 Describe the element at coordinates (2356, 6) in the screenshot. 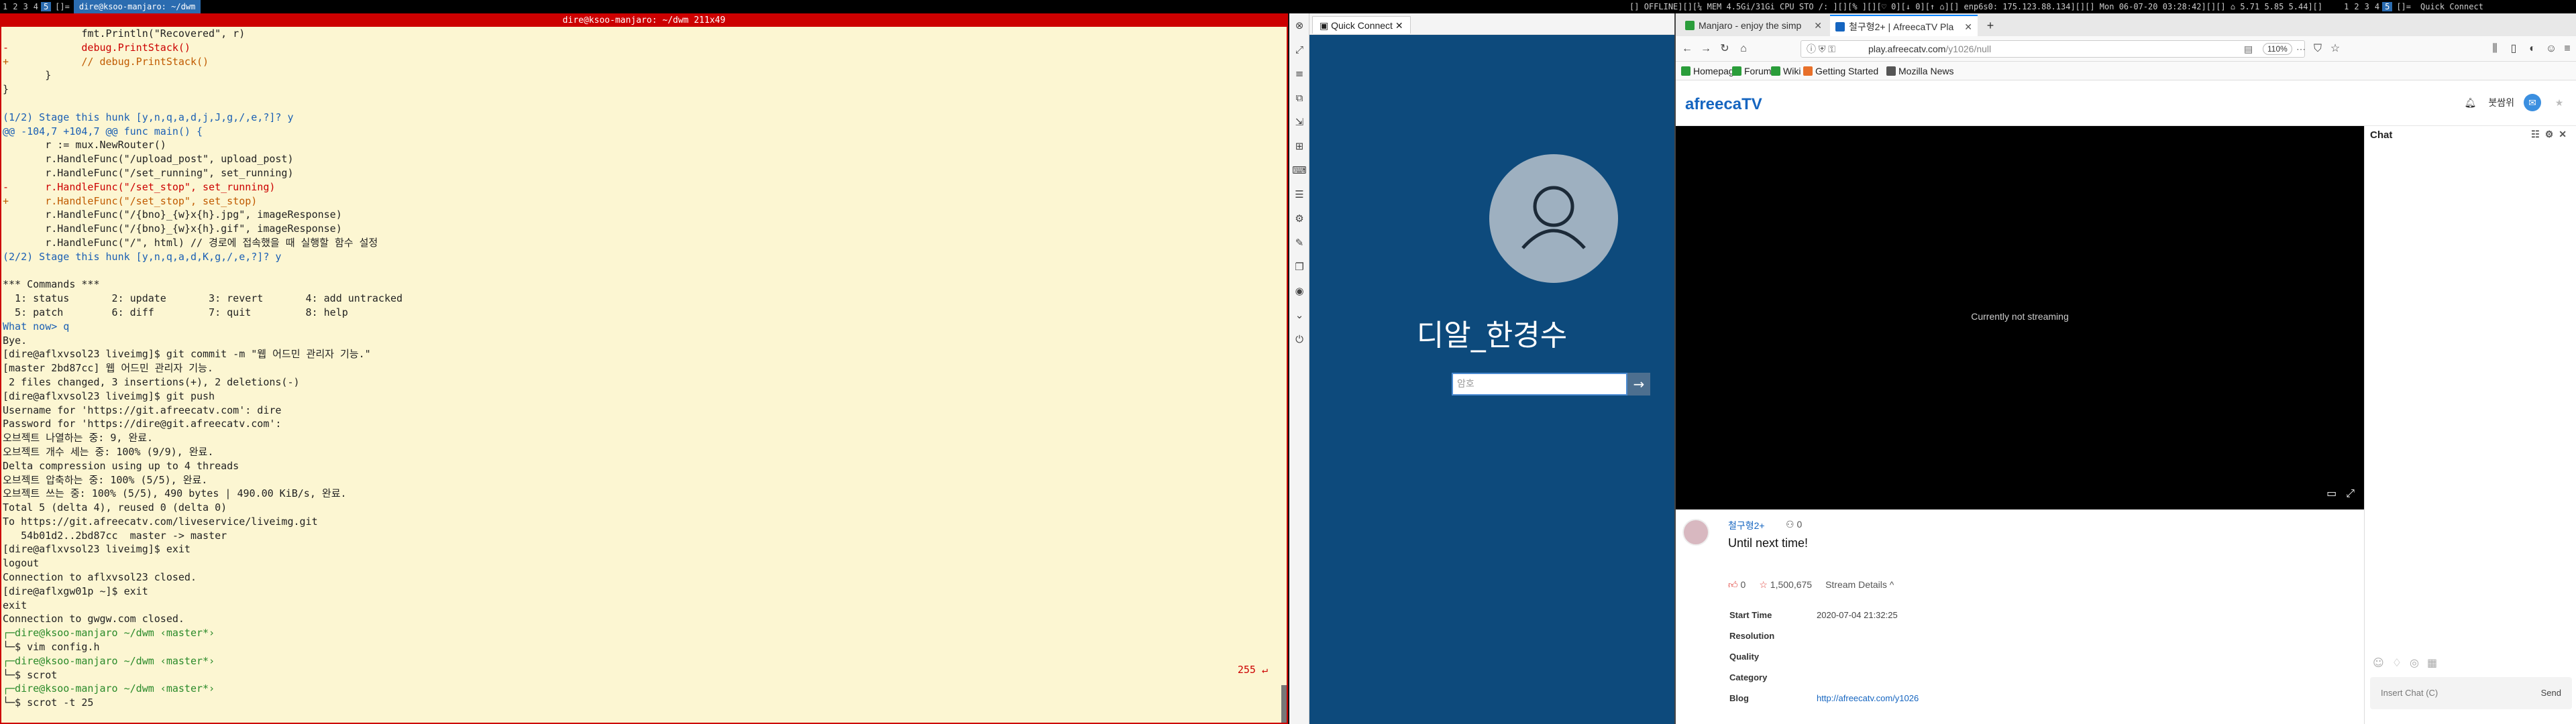

I see `workspace-tag-monitor2-2: 2` at that location.